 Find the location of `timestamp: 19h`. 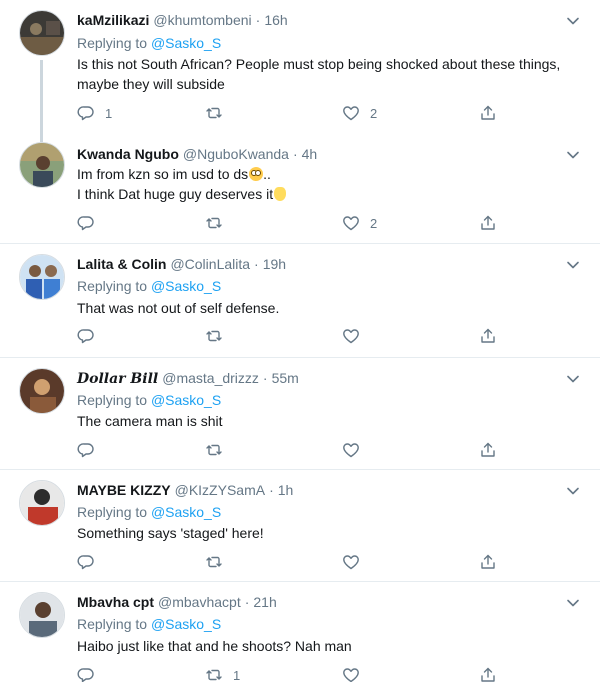

timestamp: 19h is located at coordinates (274, 264).